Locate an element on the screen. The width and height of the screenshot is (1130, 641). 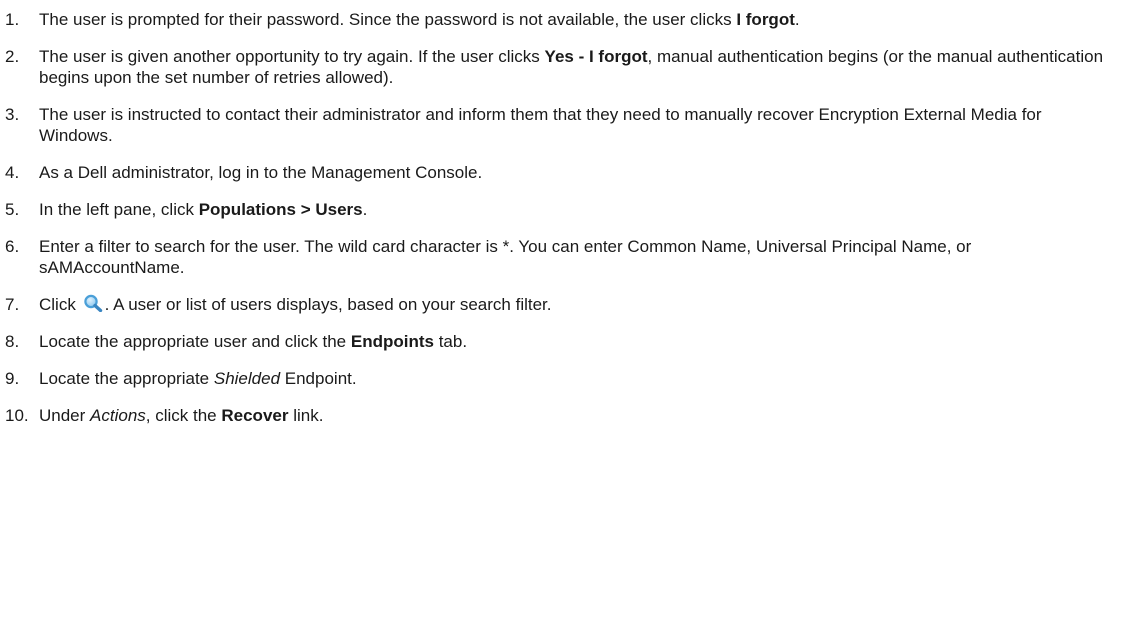
step-text: Locate the appropriate is located at coordinates (126, 378).